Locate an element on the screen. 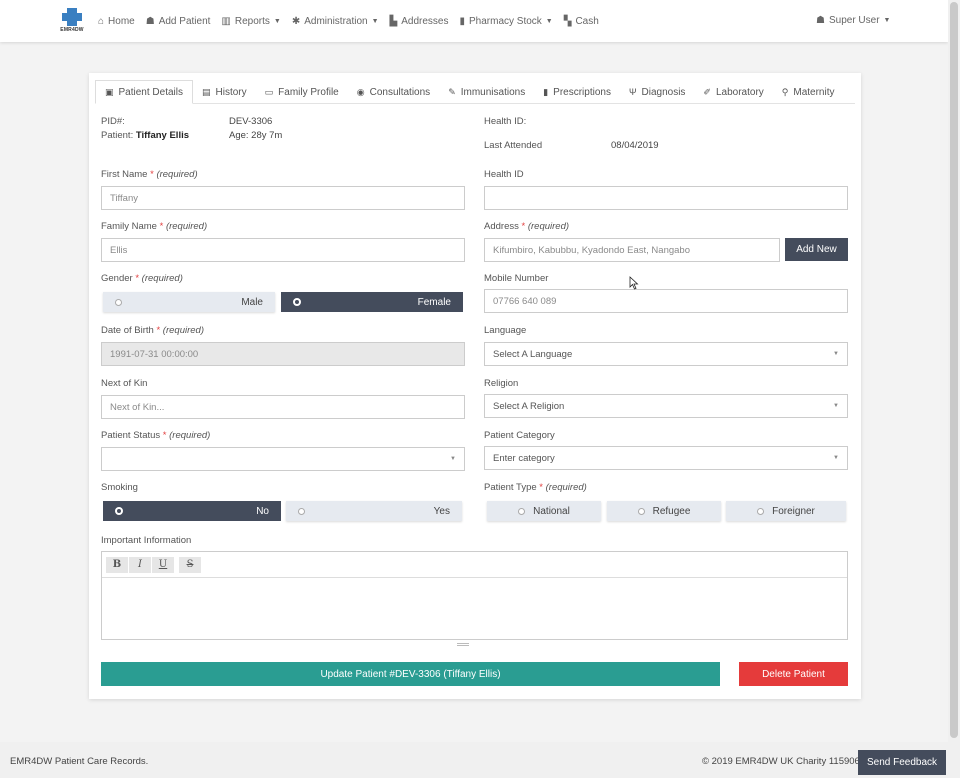 This screenshot has height=778, width=960. tab-maternity: ⚲ Maternity is located at coordinates (808, 92).